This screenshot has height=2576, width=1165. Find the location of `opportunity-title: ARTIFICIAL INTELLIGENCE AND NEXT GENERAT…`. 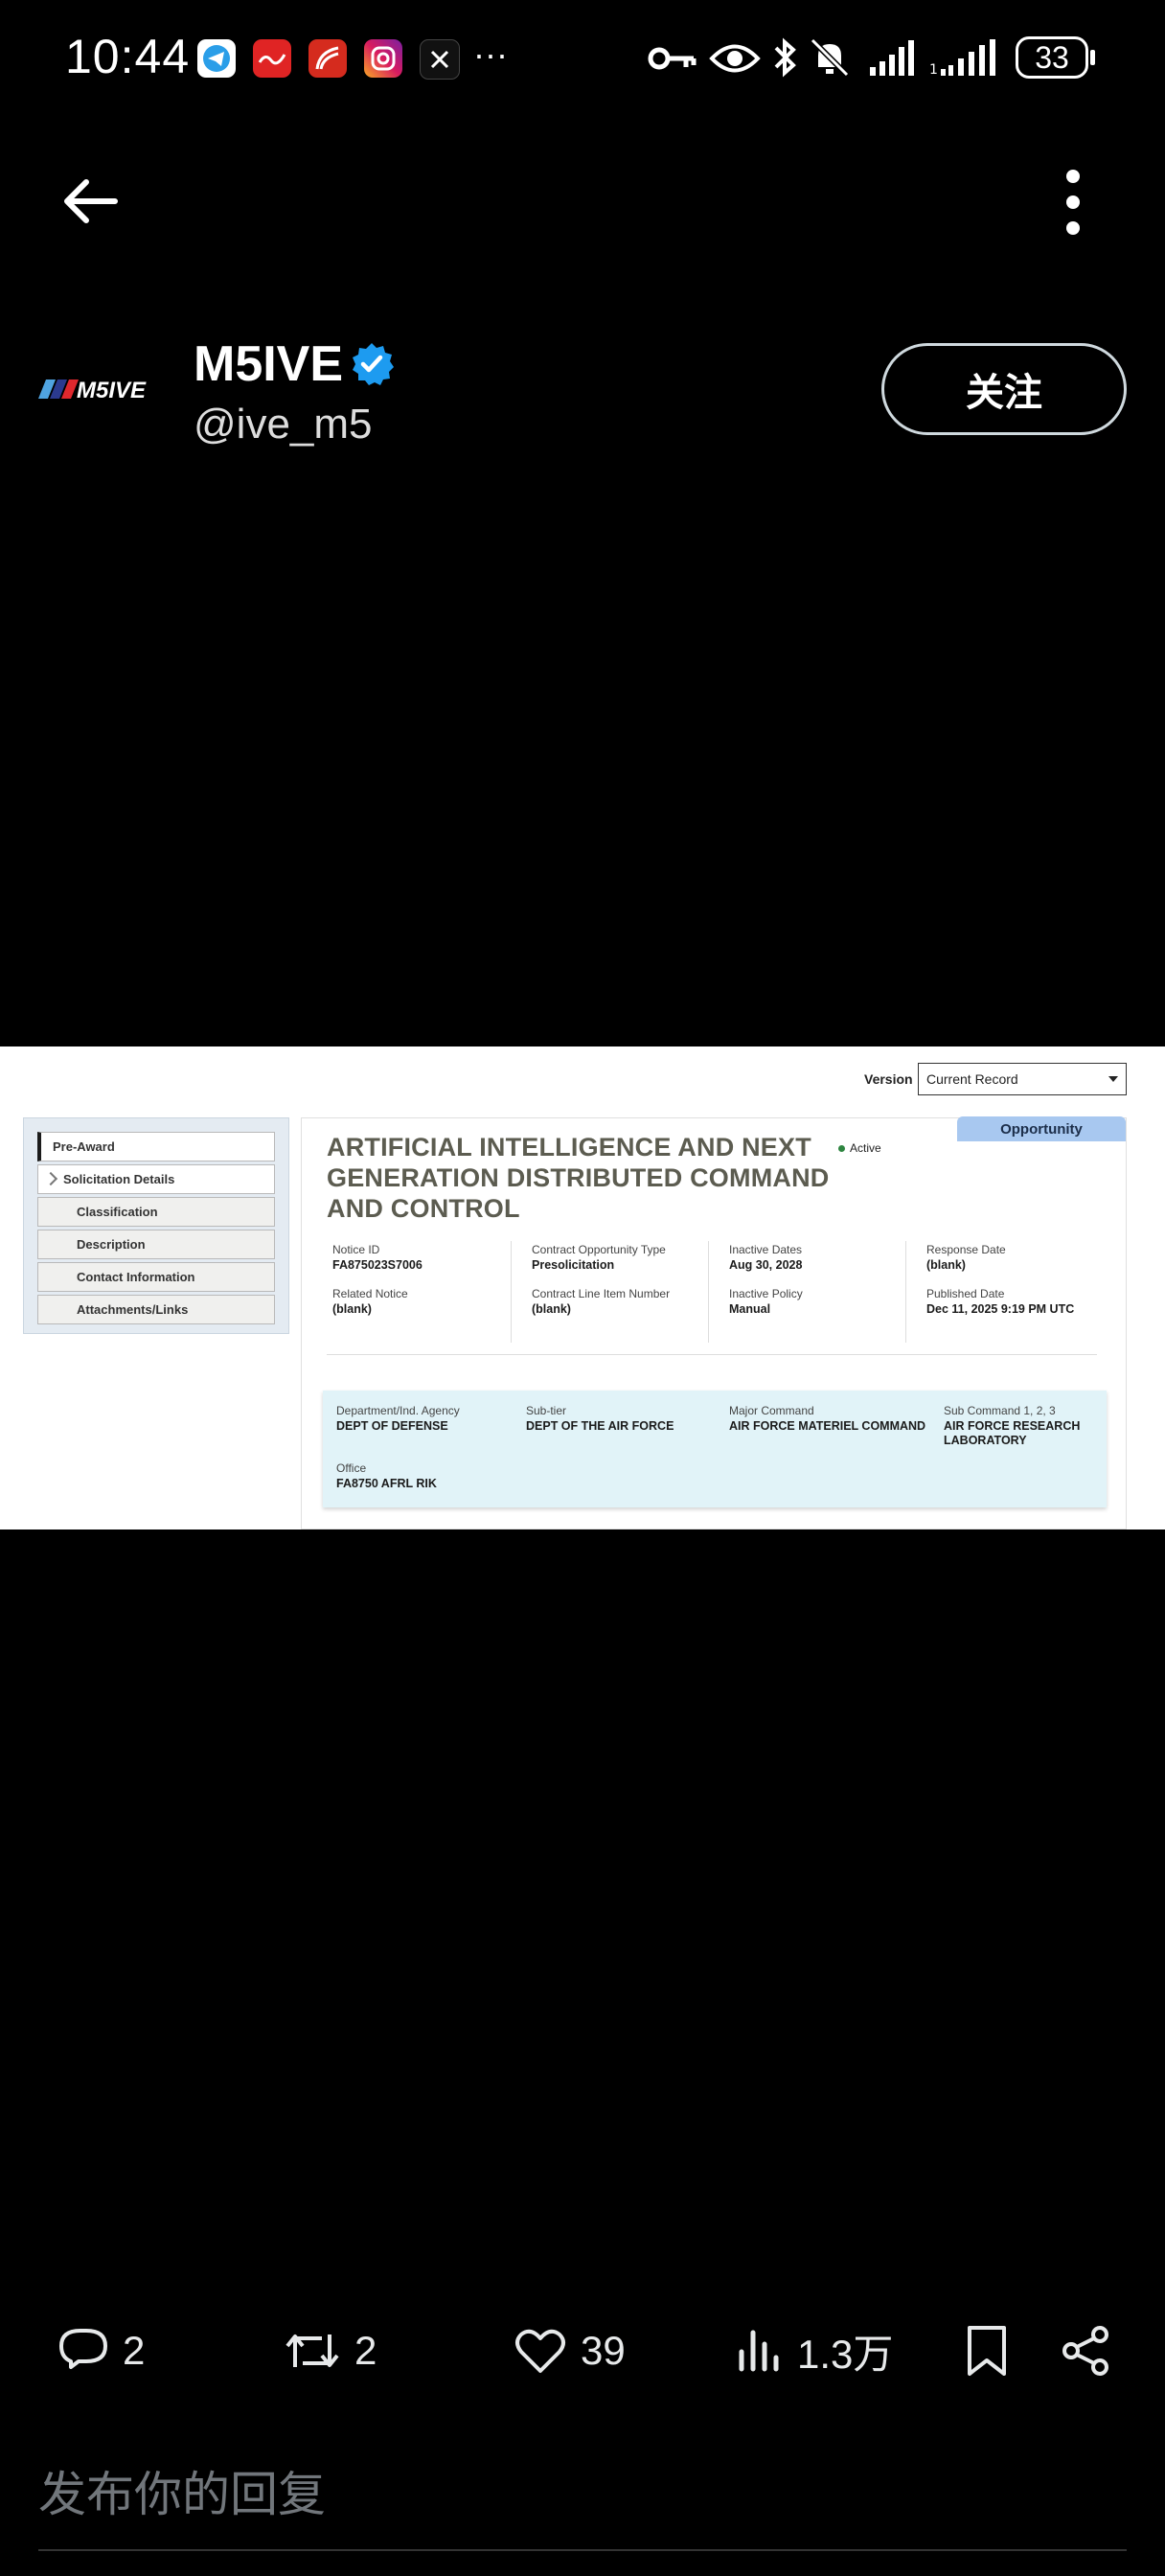

opportunity-title: ARTIFICIAL INTELLIGENCE AND NEXT GENERAT… is located at coordinates (578, 1178).